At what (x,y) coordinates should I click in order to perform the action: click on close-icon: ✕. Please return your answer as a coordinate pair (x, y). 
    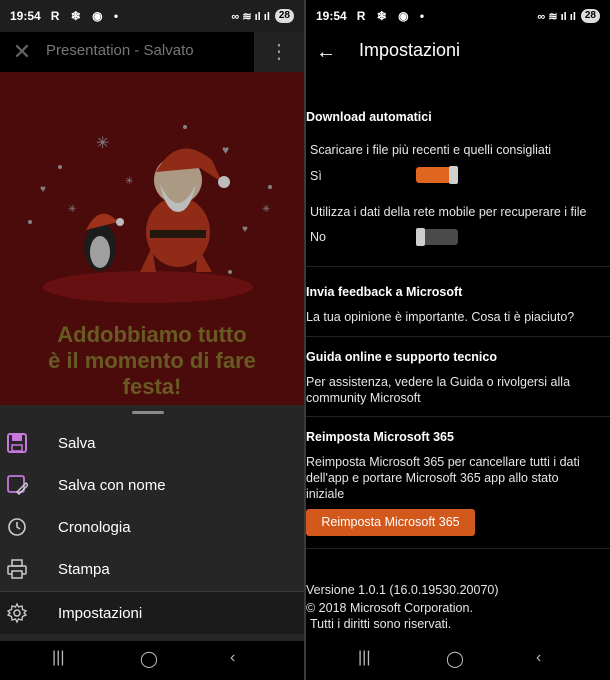
    Looking at the image, I should click on (22, 52).